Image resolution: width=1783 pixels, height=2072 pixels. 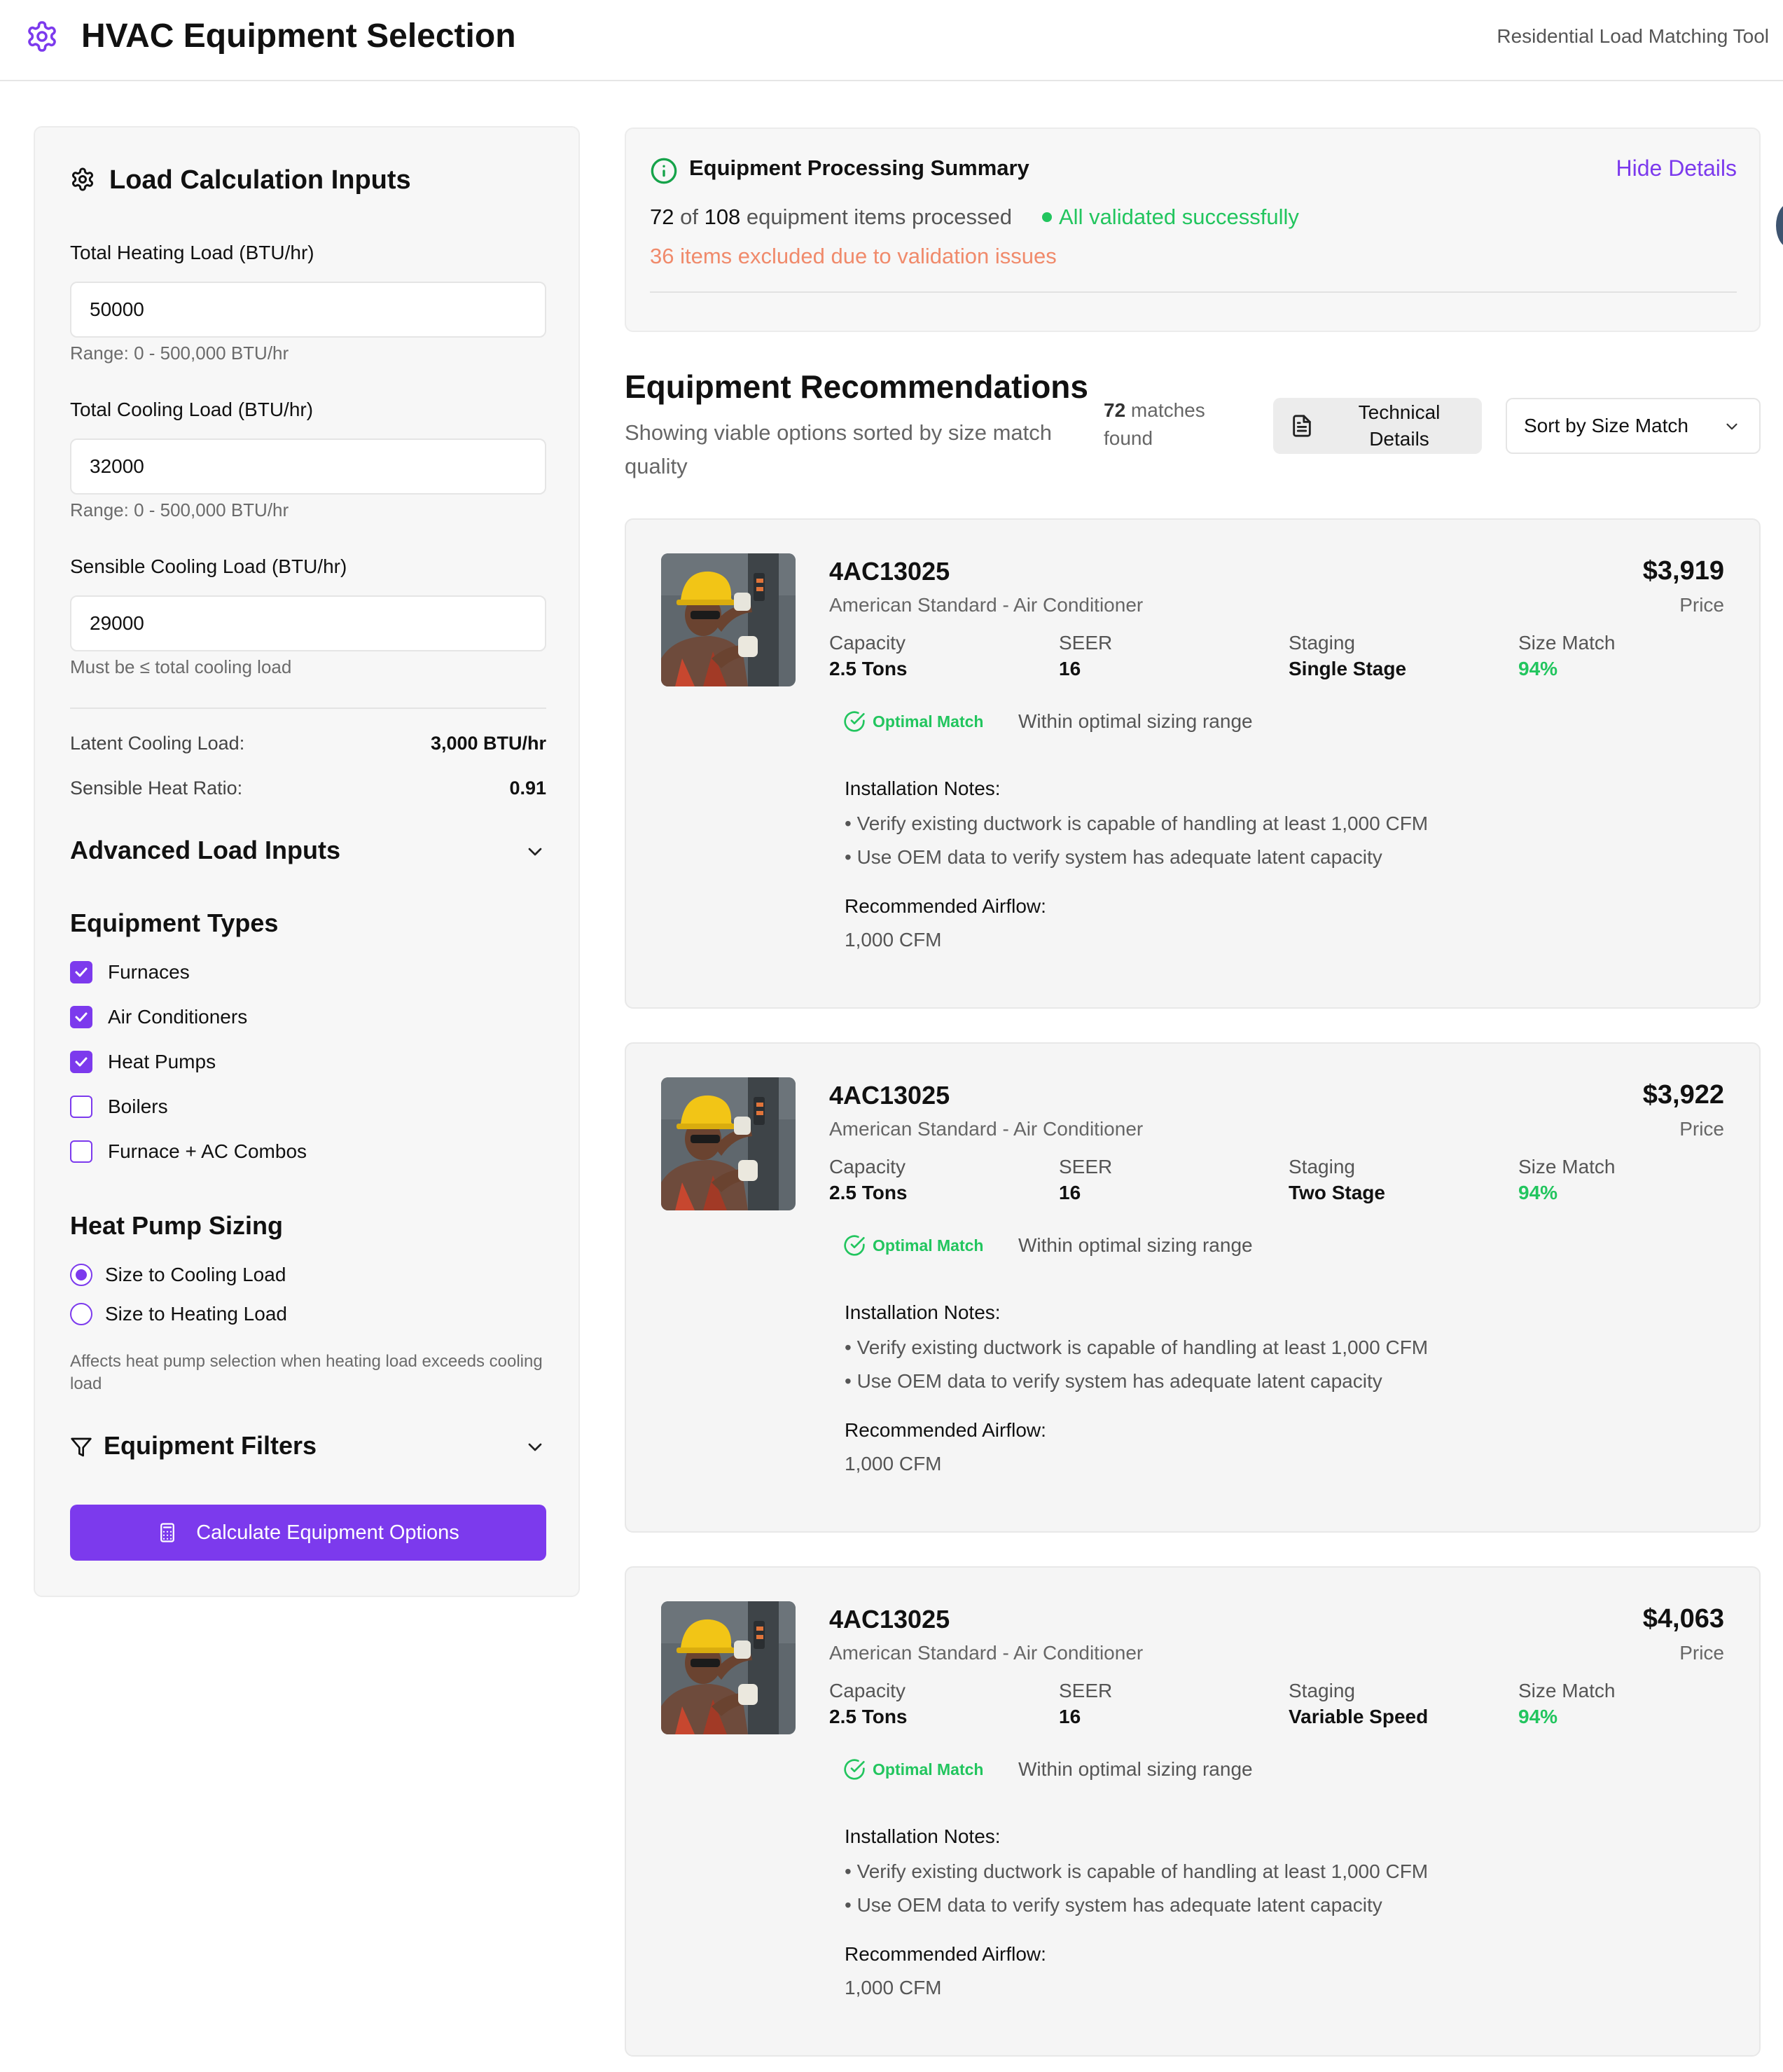 What do you see at coordinates (192, 410) in the screenshot?
I see `cooling-load-label: Total Cooling Load (BTU/hr)` at bounding box center [192, 410].